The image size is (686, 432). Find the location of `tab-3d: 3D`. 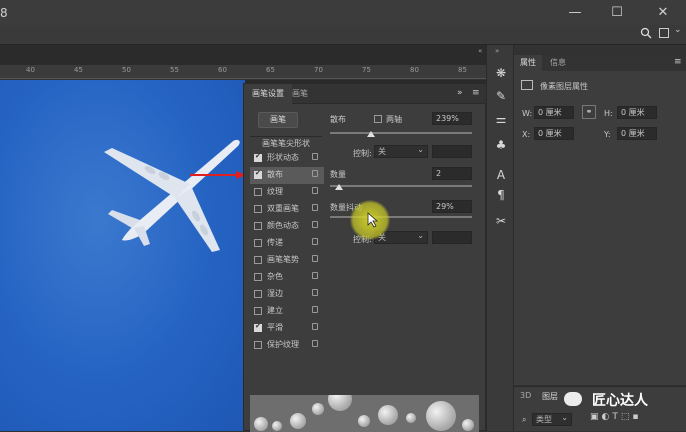

tab-3d: 3D is located at coordinates (525, 395).